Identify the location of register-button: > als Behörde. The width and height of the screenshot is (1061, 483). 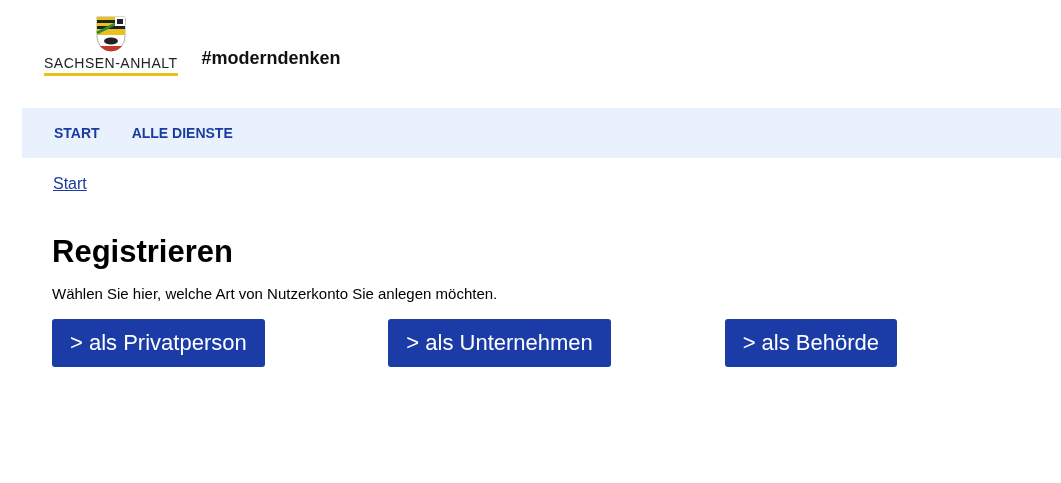
(811, 342).